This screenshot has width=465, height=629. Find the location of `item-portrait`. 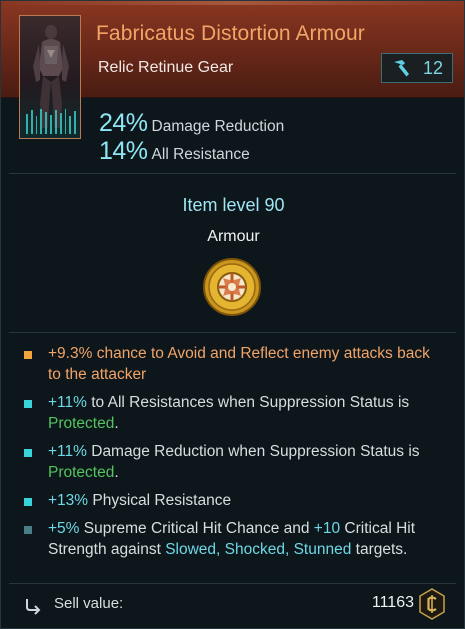

item-portrait is located at coordinates (50, 77).